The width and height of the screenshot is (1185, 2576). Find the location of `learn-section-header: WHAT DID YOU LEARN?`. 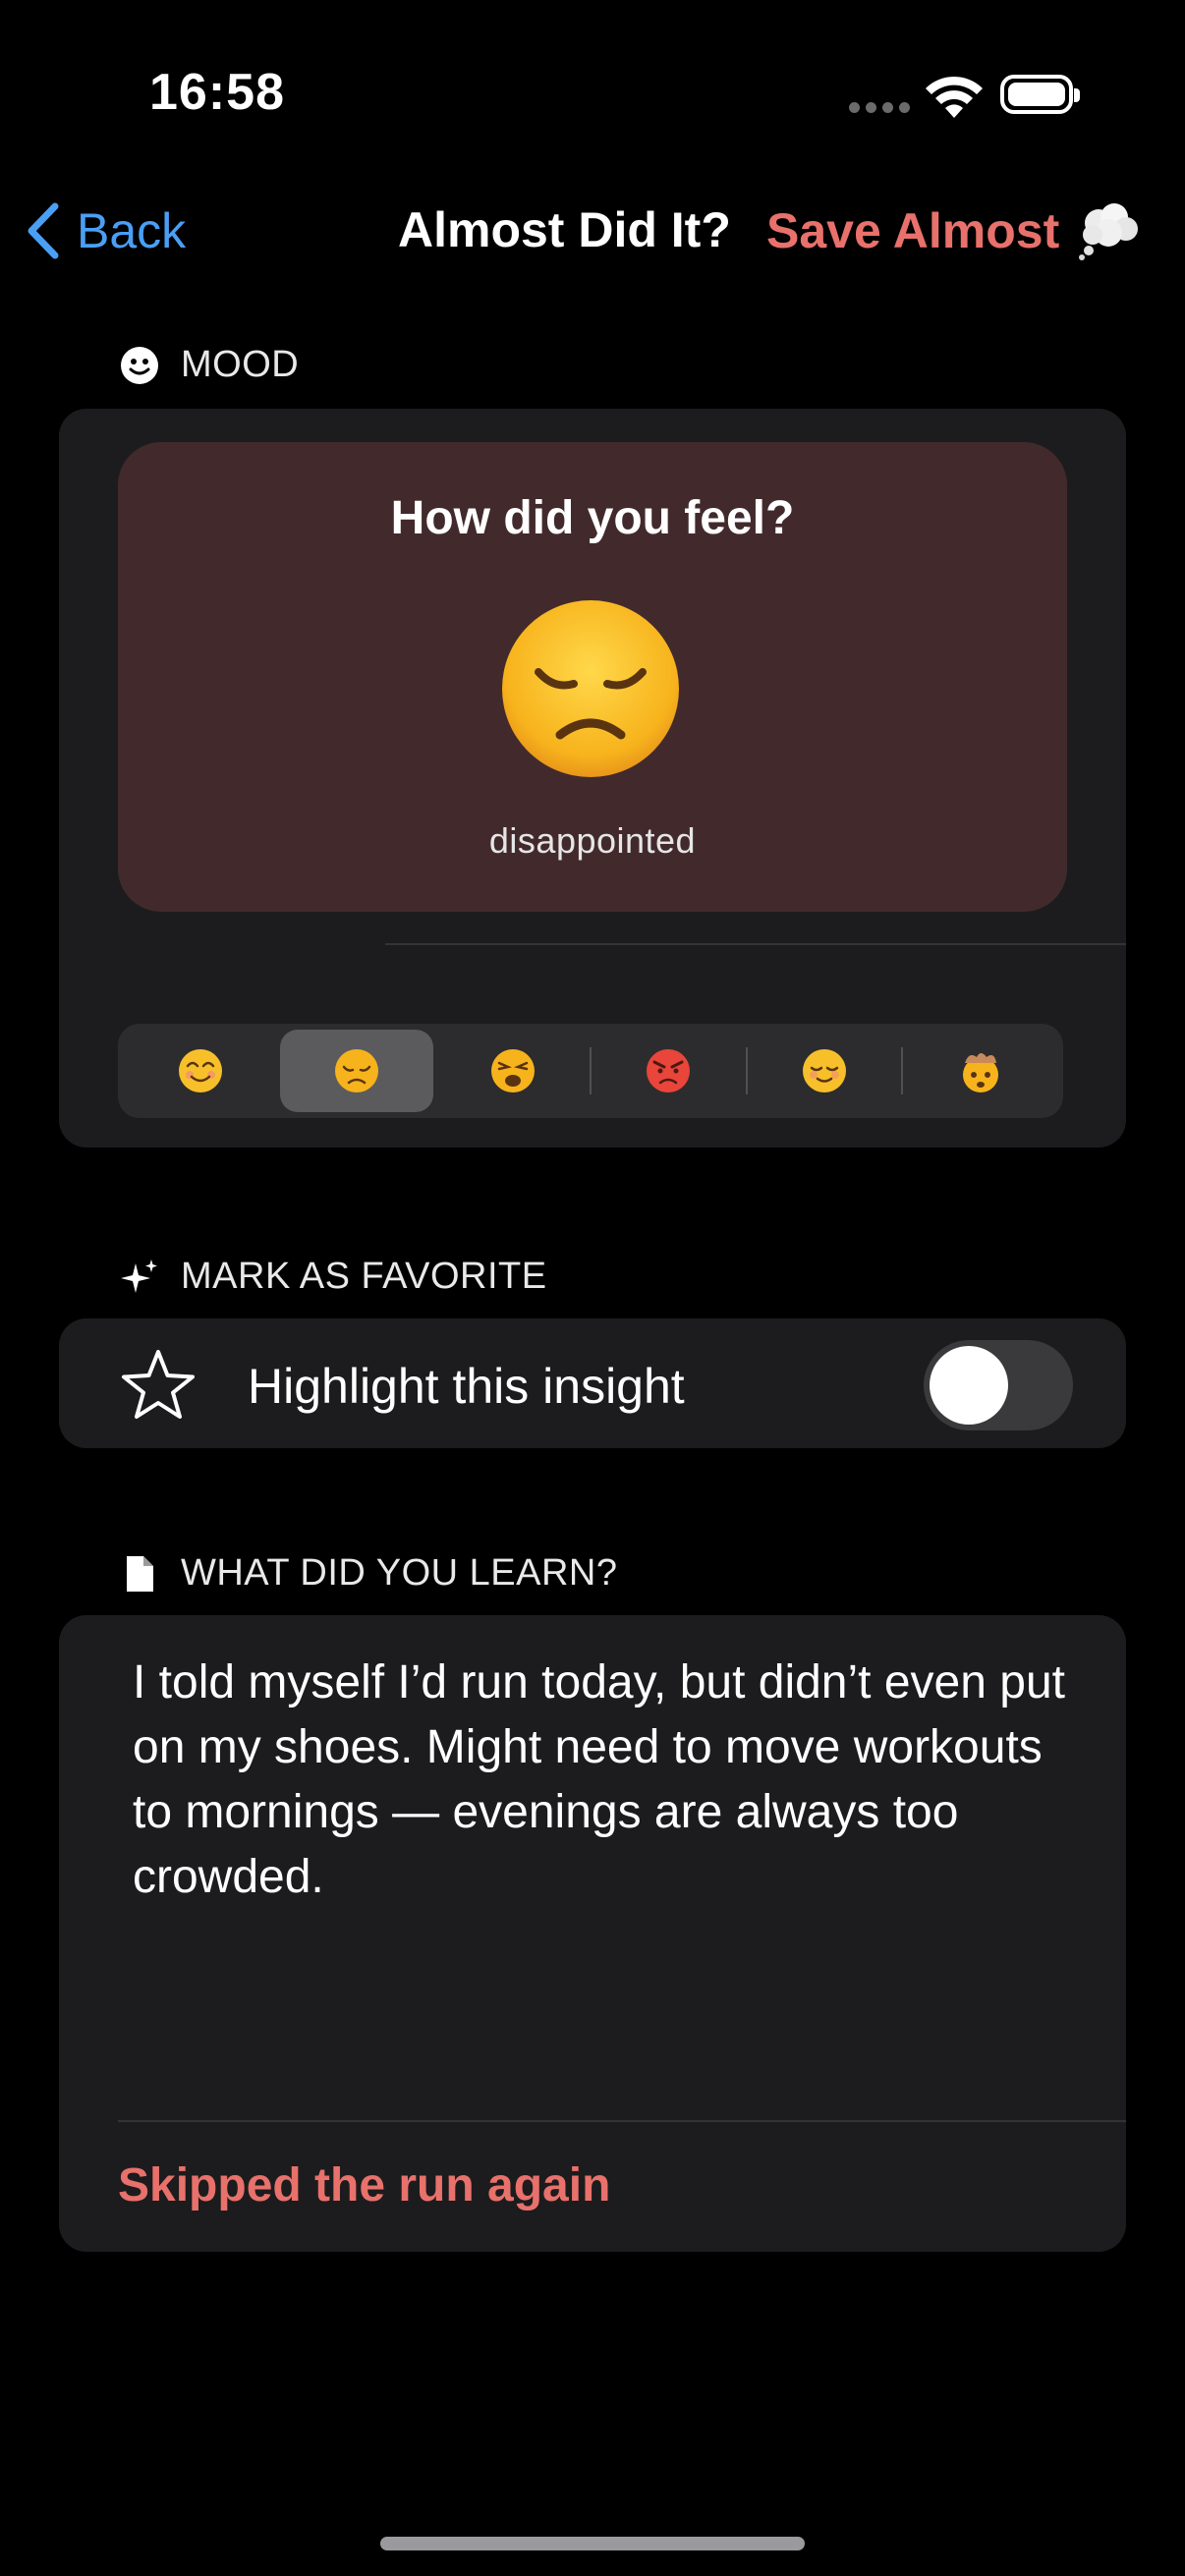

learn-section-header: WHAT DID YOU LEARN? is located at coordinates (369, 1573).